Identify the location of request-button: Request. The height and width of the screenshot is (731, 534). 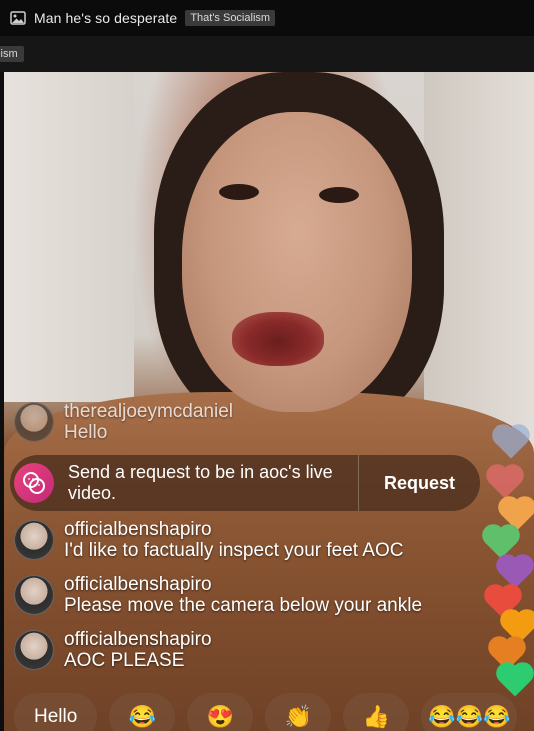
(419, 483).